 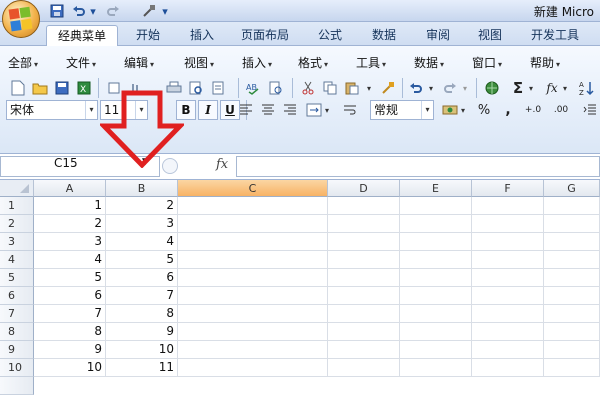 I want to click on cell-b1: 2, so click(x=142, y=206).